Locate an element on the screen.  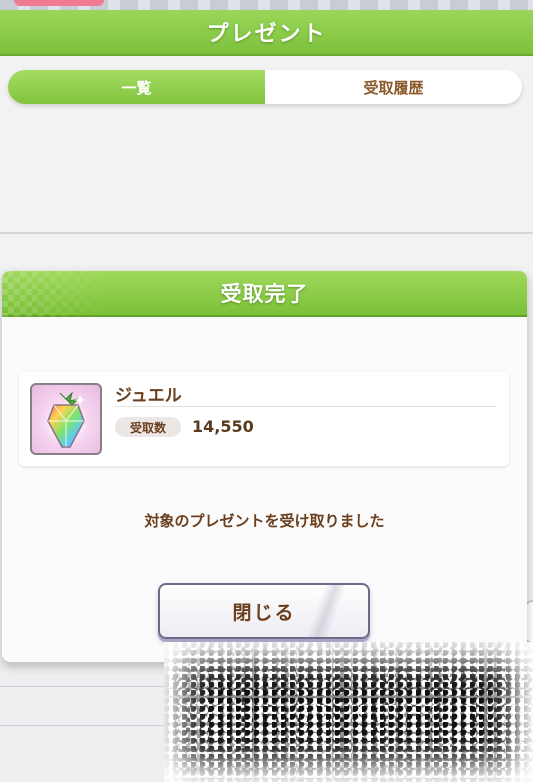
jewel-icon is located at coordinates (66, 419).